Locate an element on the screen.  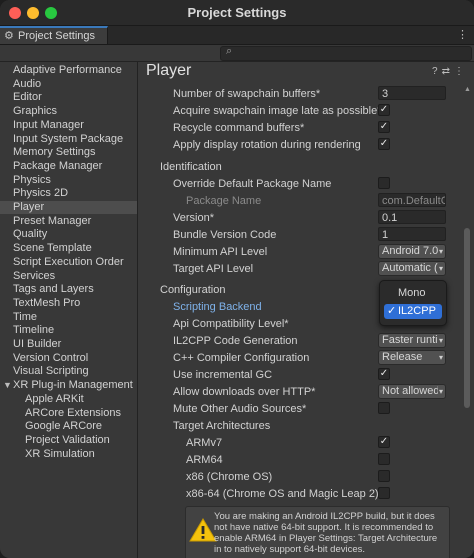
sidebar-item-label: TextMesh Pro is located at coordinates (47, 302).